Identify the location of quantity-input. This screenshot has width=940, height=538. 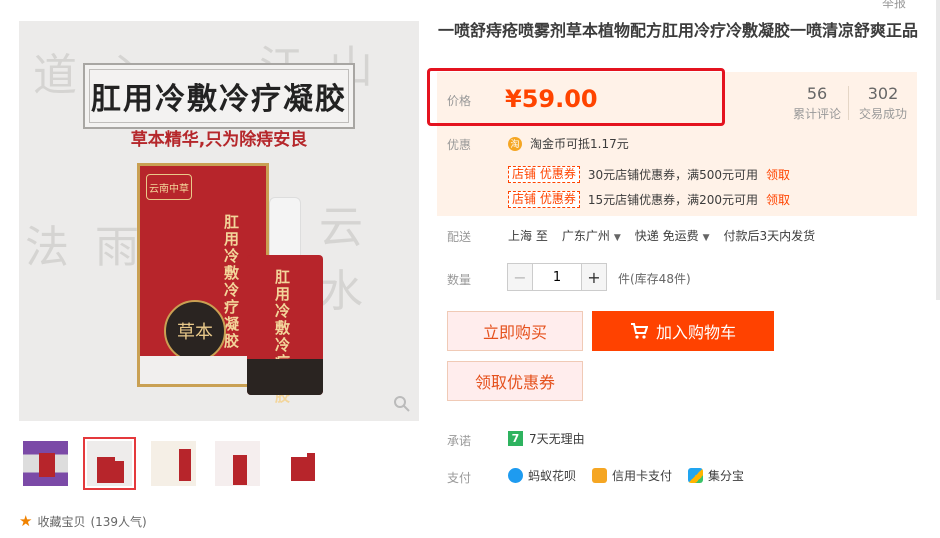
(557, 277).